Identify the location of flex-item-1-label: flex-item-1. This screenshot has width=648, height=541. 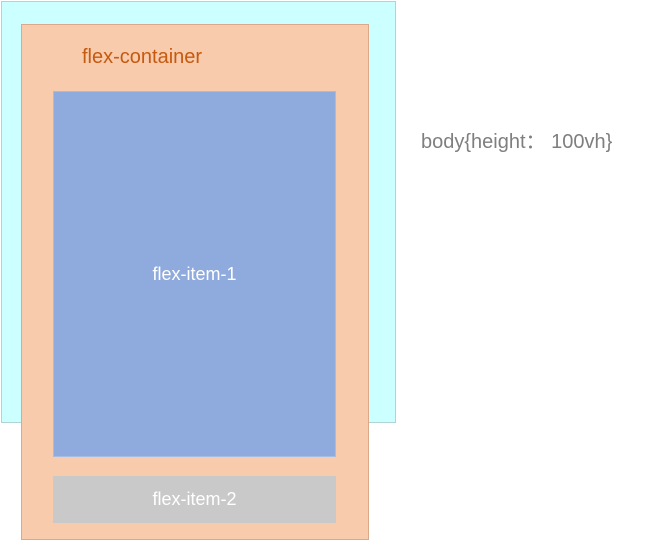
(194, 273).